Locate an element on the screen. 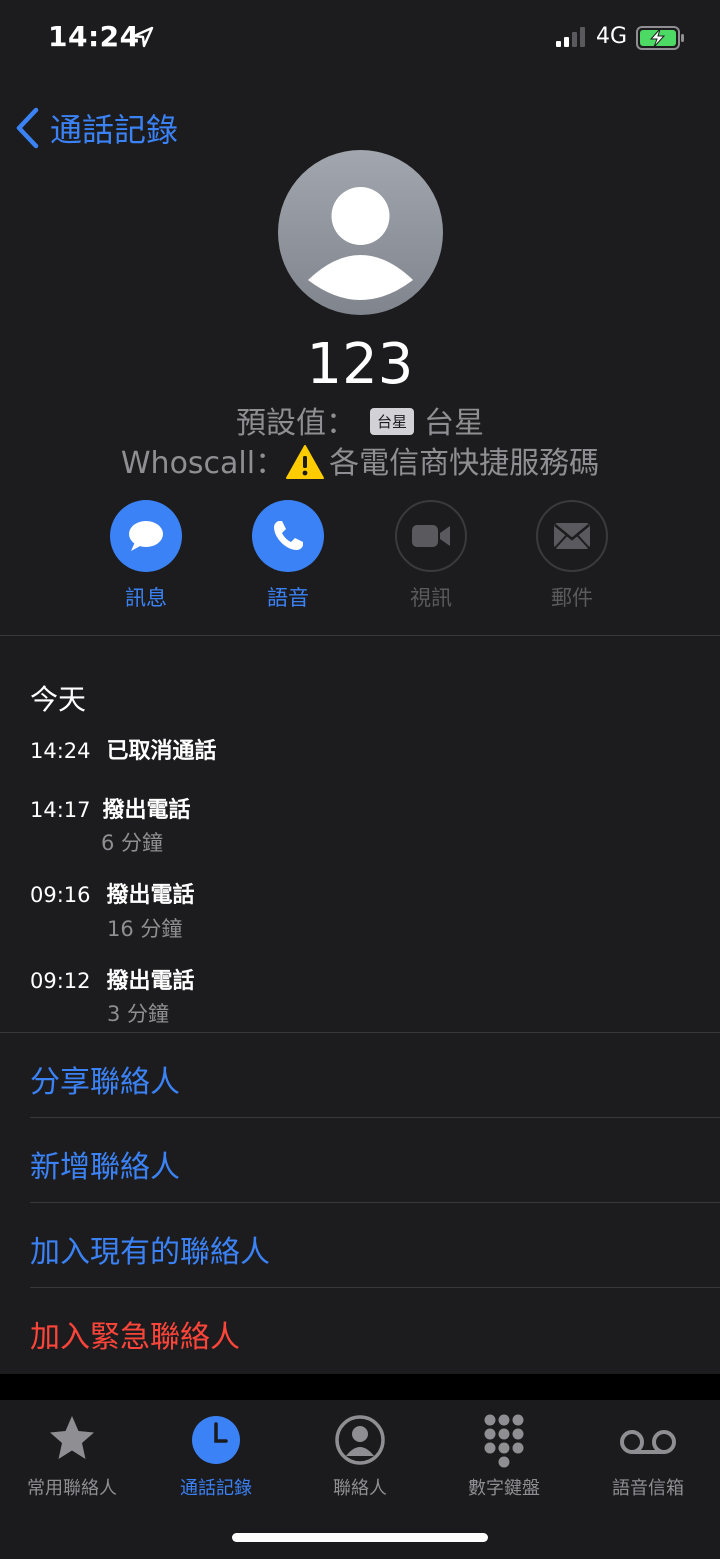 The image size is (720, 1559). video-icon is located at coordinates (431, 536).